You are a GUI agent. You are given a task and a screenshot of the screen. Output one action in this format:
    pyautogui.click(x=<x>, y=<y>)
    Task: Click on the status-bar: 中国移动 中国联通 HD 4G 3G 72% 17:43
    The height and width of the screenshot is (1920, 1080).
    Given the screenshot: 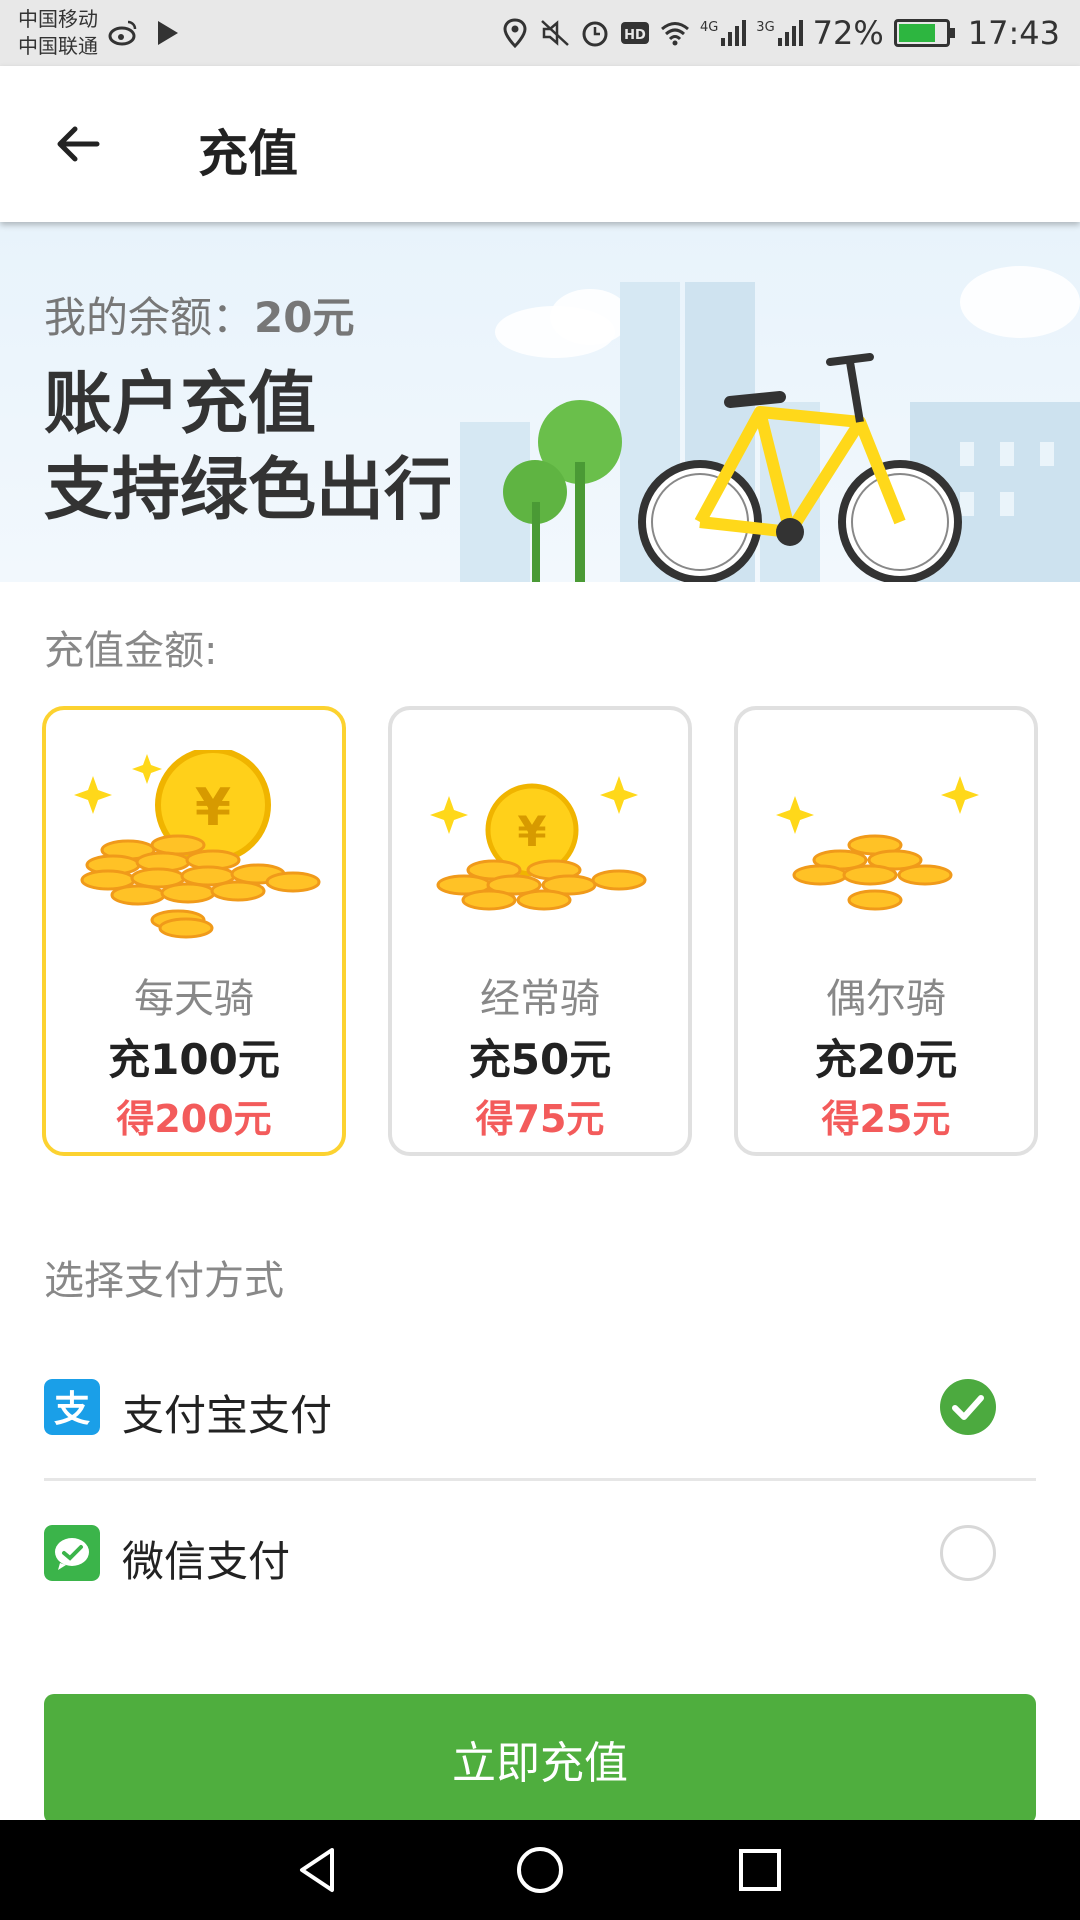 What is the action you would take?
    pyautogui.click(x=540, y=33)
    